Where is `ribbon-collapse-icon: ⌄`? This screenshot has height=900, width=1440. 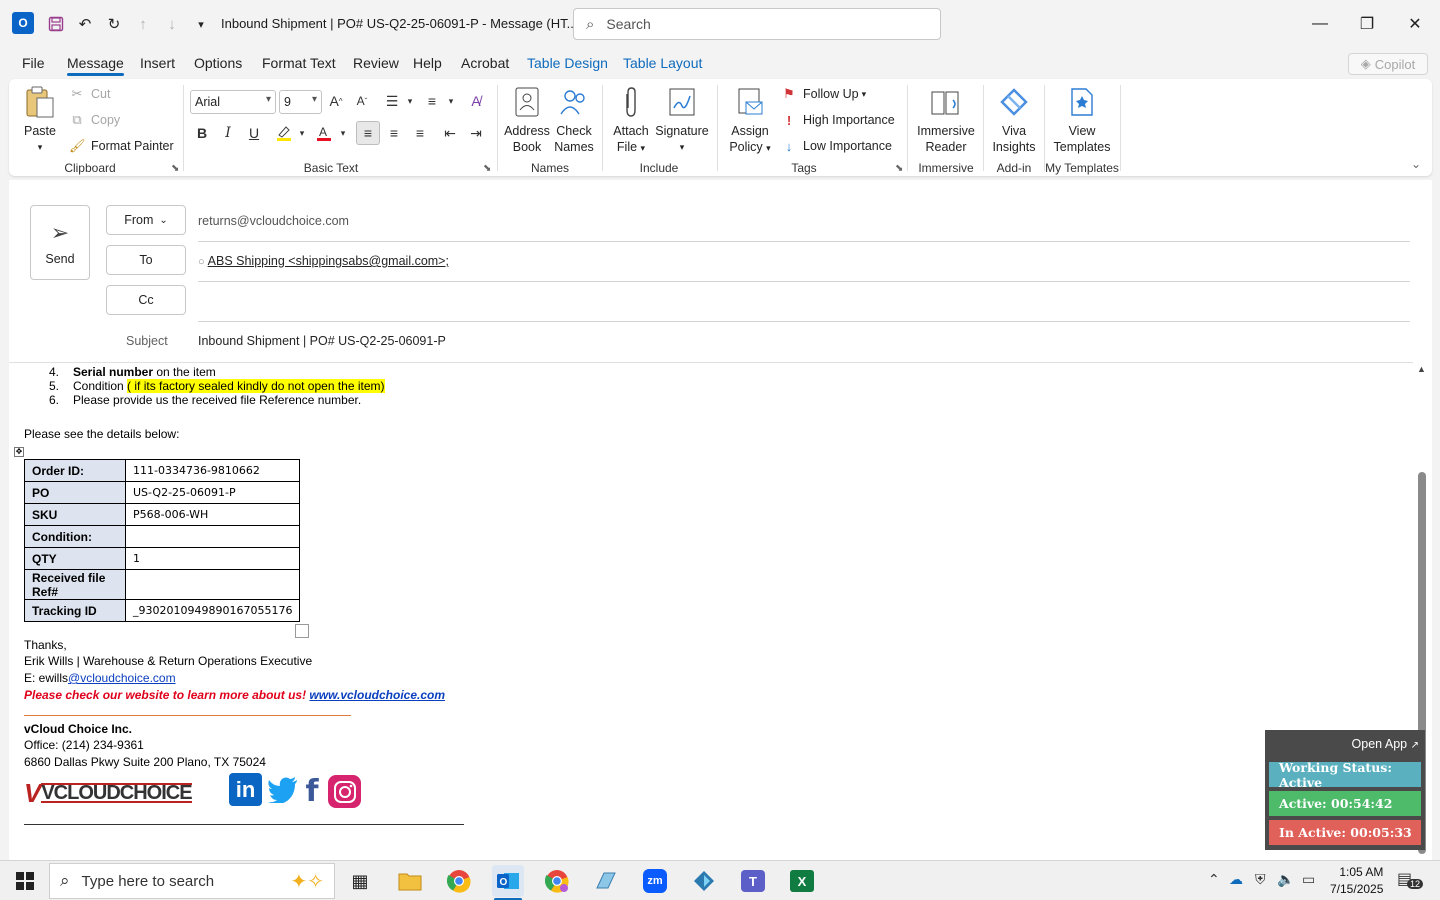
ribbon-collapse-icon: ⌄ is located at coordinates (1416, 164).